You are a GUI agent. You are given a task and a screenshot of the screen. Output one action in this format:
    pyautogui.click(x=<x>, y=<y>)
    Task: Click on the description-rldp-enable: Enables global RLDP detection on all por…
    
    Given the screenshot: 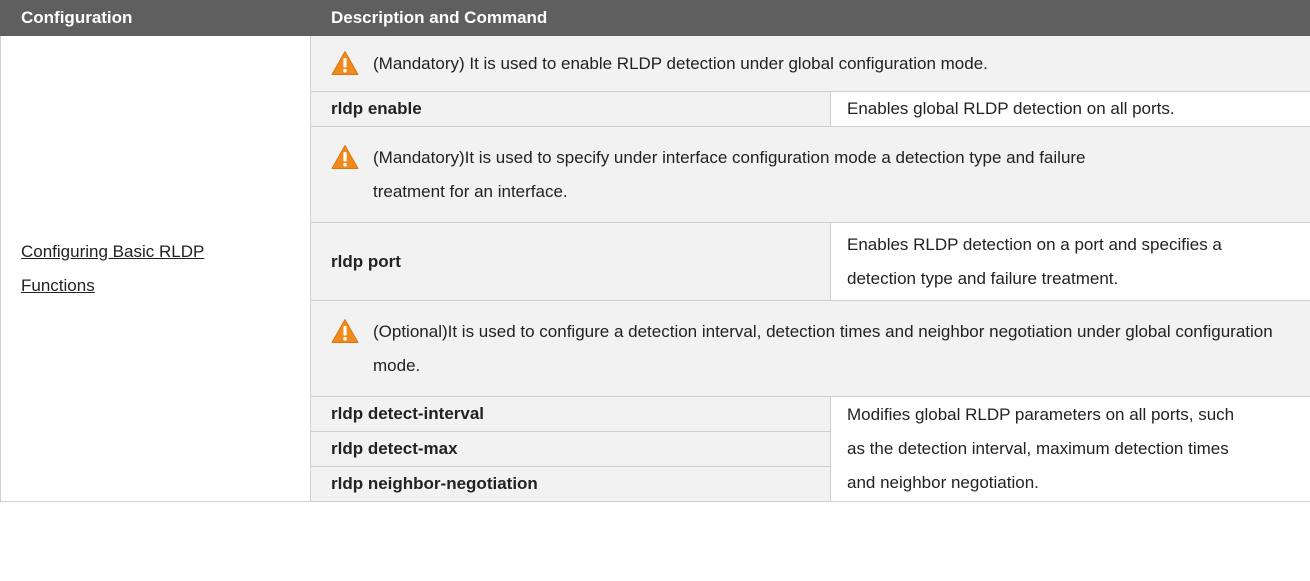 What is the action you would take?
    pyautogui.click(x=1070, y=109)
    